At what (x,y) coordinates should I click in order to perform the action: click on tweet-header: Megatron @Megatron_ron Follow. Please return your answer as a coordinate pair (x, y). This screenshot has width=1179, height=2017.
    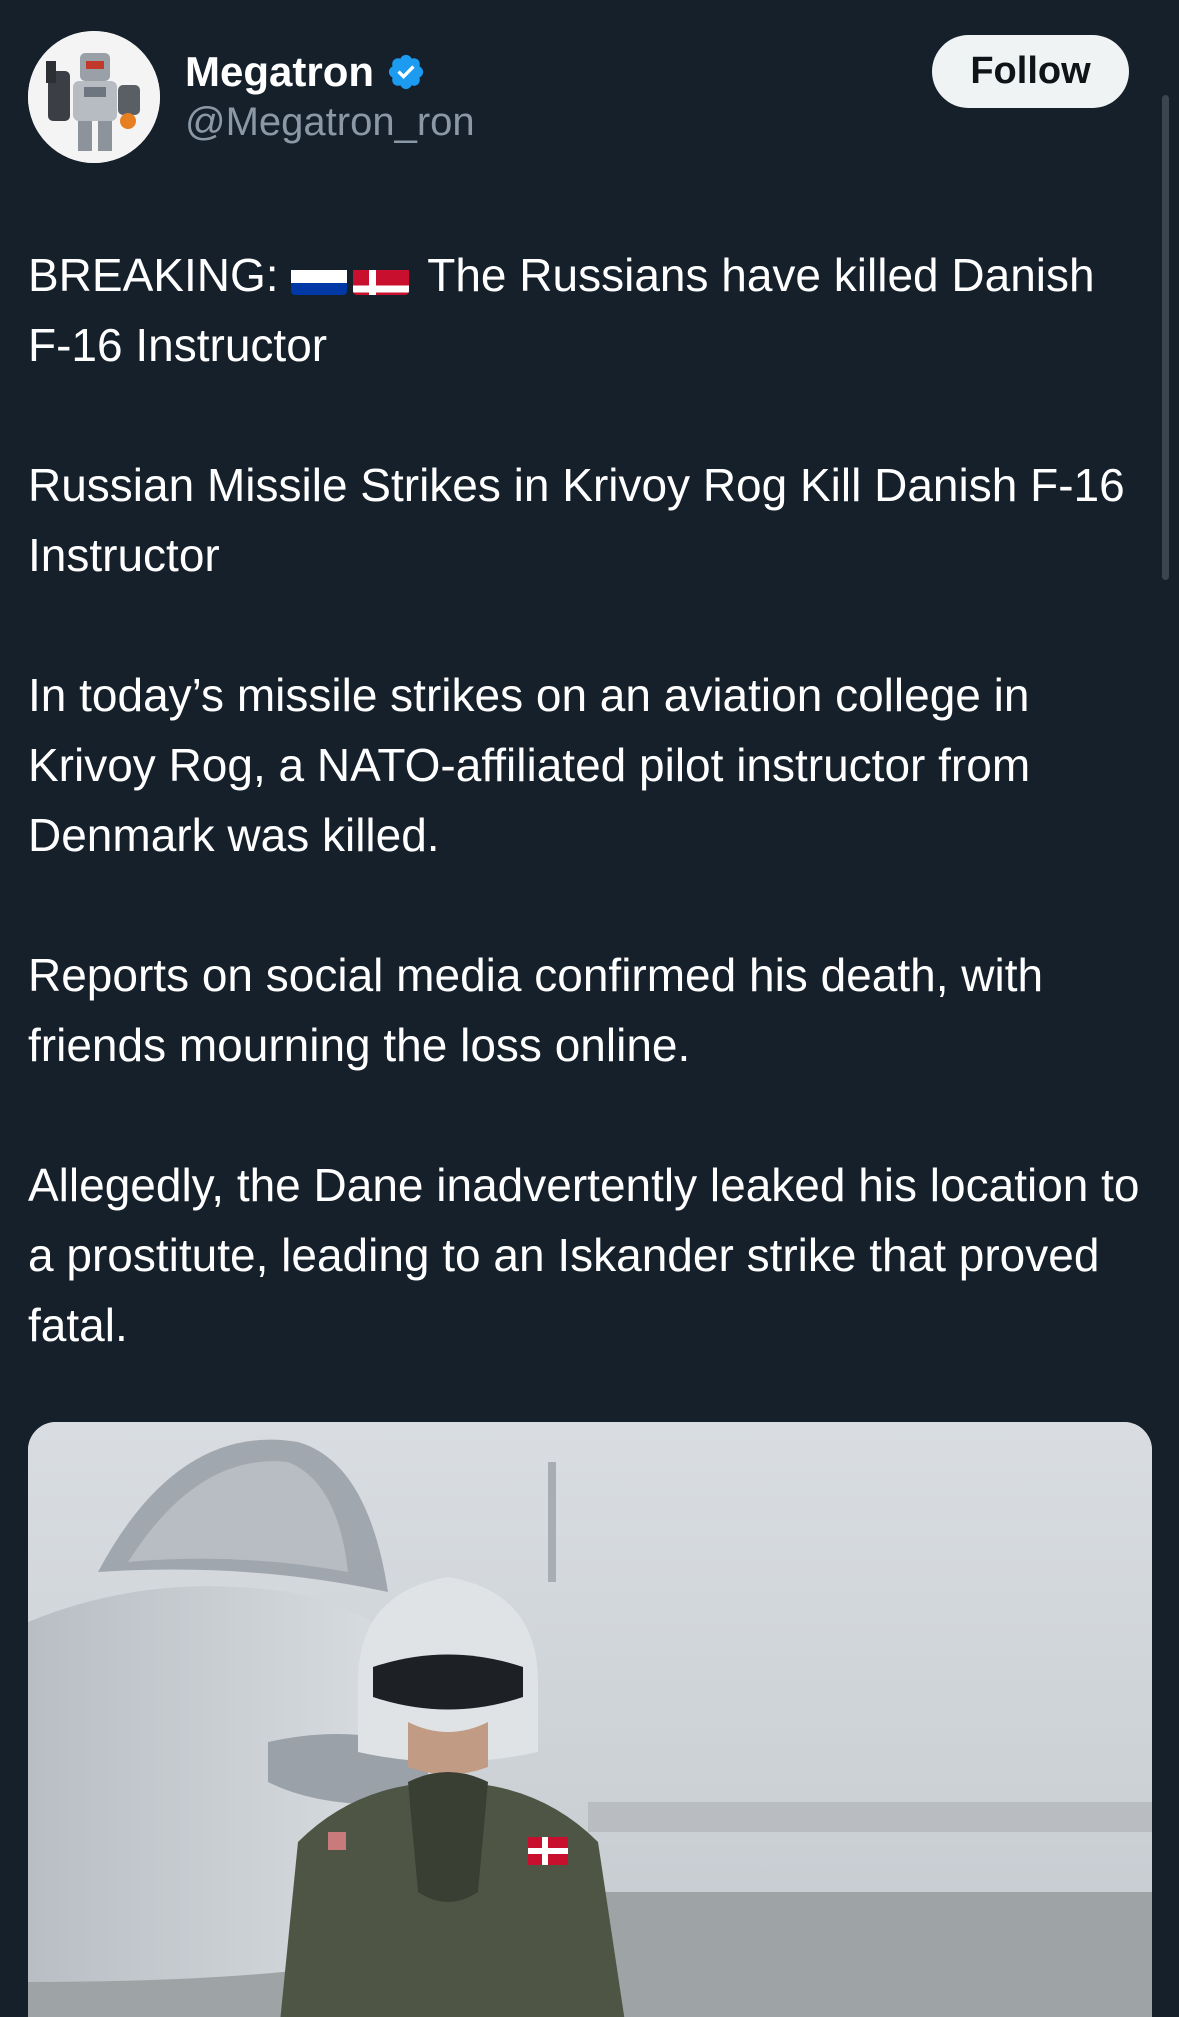
    Looking at the image, I should click on (589, 100).